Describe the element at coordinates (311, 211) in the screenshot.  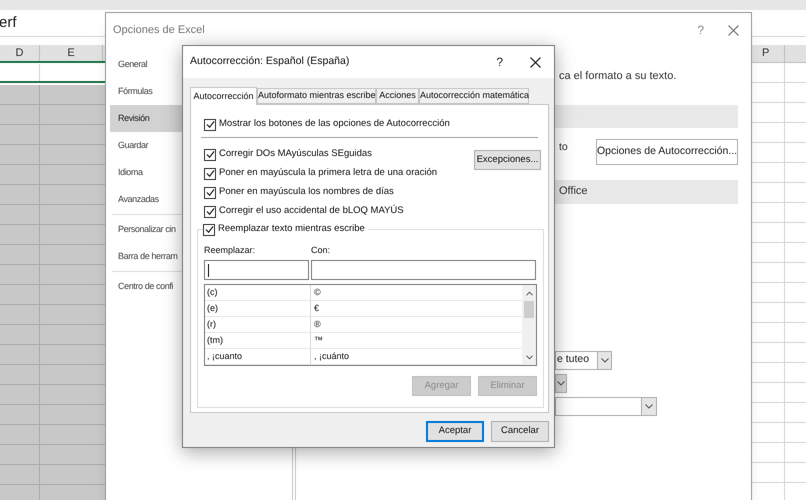
I see `checkbox-label: Corregir el uso accidental de bLOQ MAYÚS` at that location.